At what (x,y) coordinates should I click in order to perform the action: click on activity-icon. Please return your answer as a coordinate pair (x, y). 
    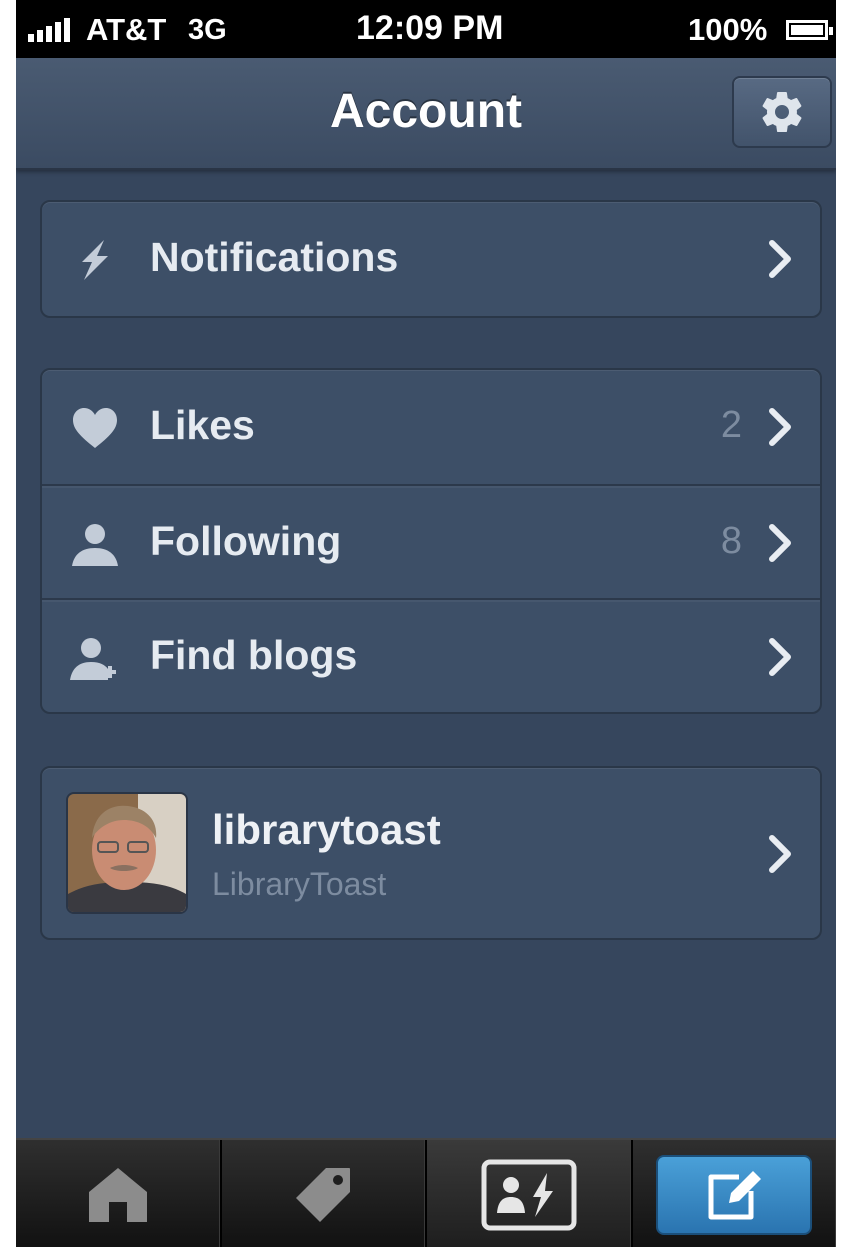
    Looking at the image, I should click on (529, 1194).